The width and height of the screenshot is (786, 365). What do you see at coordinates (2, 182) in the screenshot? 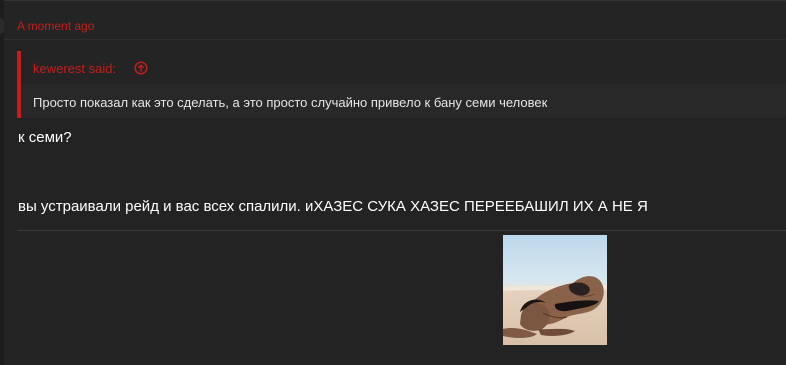
I see `post-left-rail` at bounding box center [2, 182].